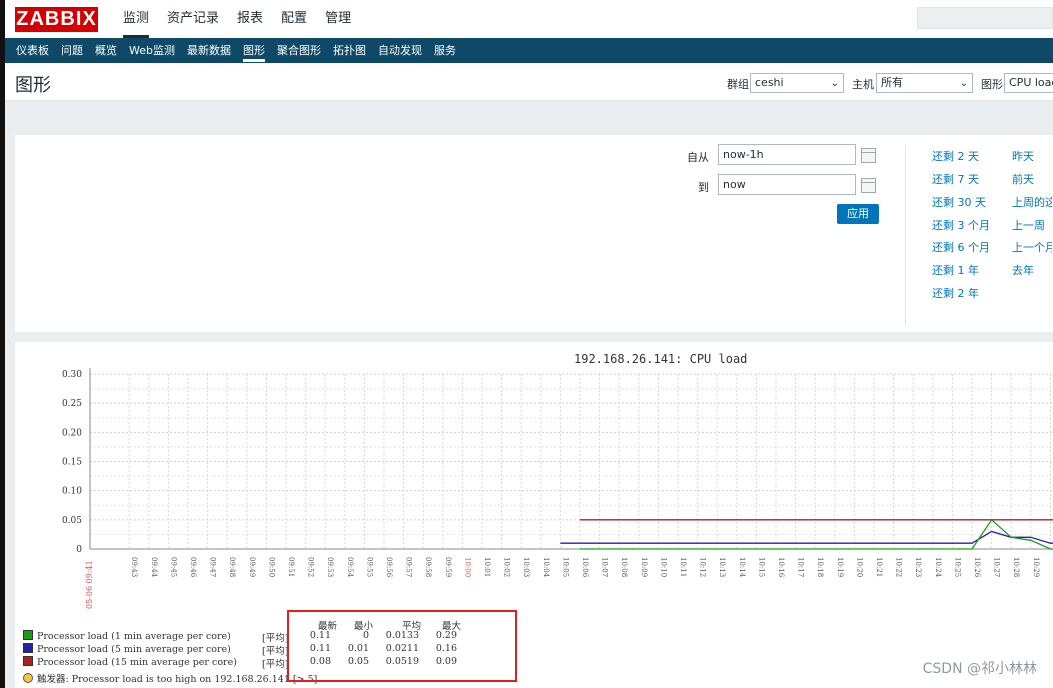 The image size is (1053, 688). Describe the element at coordinates (820, 567) in the screenshot. I see `x-tick-label: 10:18` at that location.